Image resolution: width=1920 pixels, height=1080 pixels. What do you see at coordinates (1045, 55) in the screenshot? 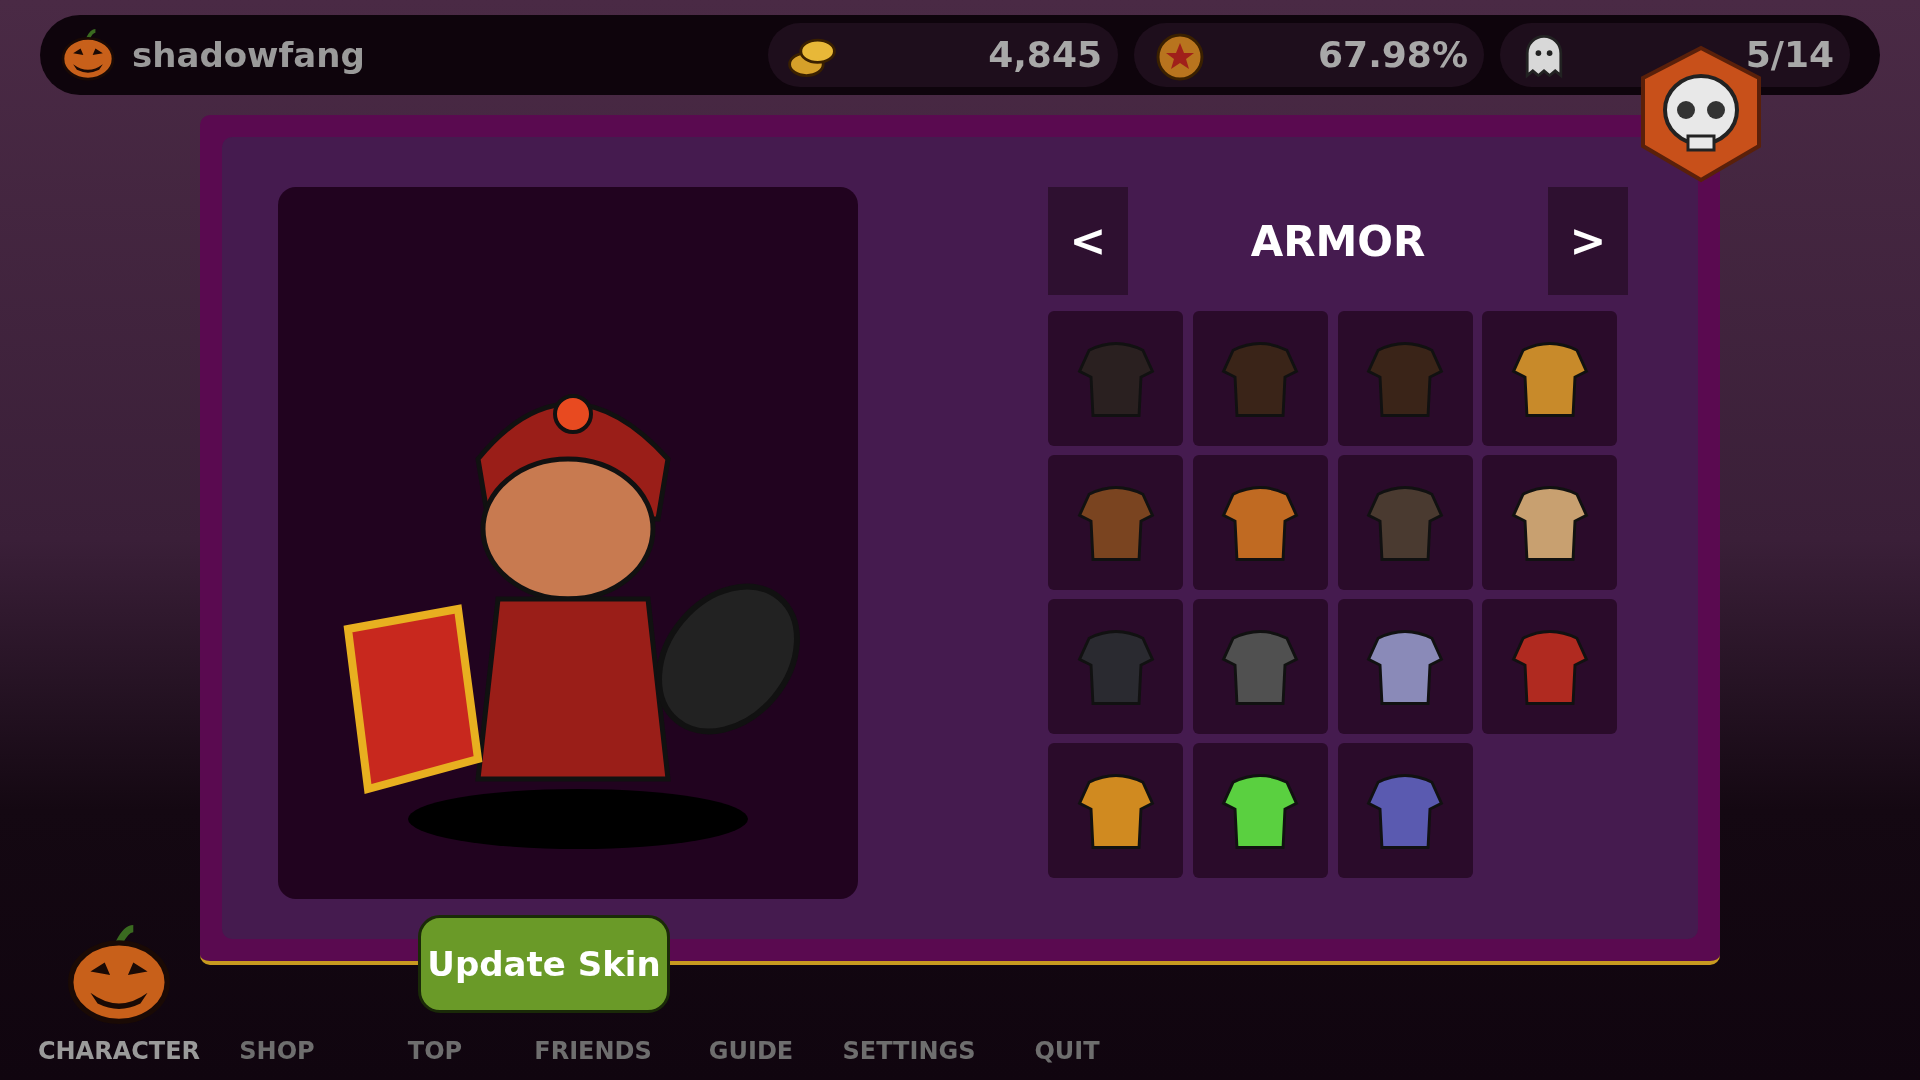
I see `coins-count: 4,845` at bounding box center [1045, 55].